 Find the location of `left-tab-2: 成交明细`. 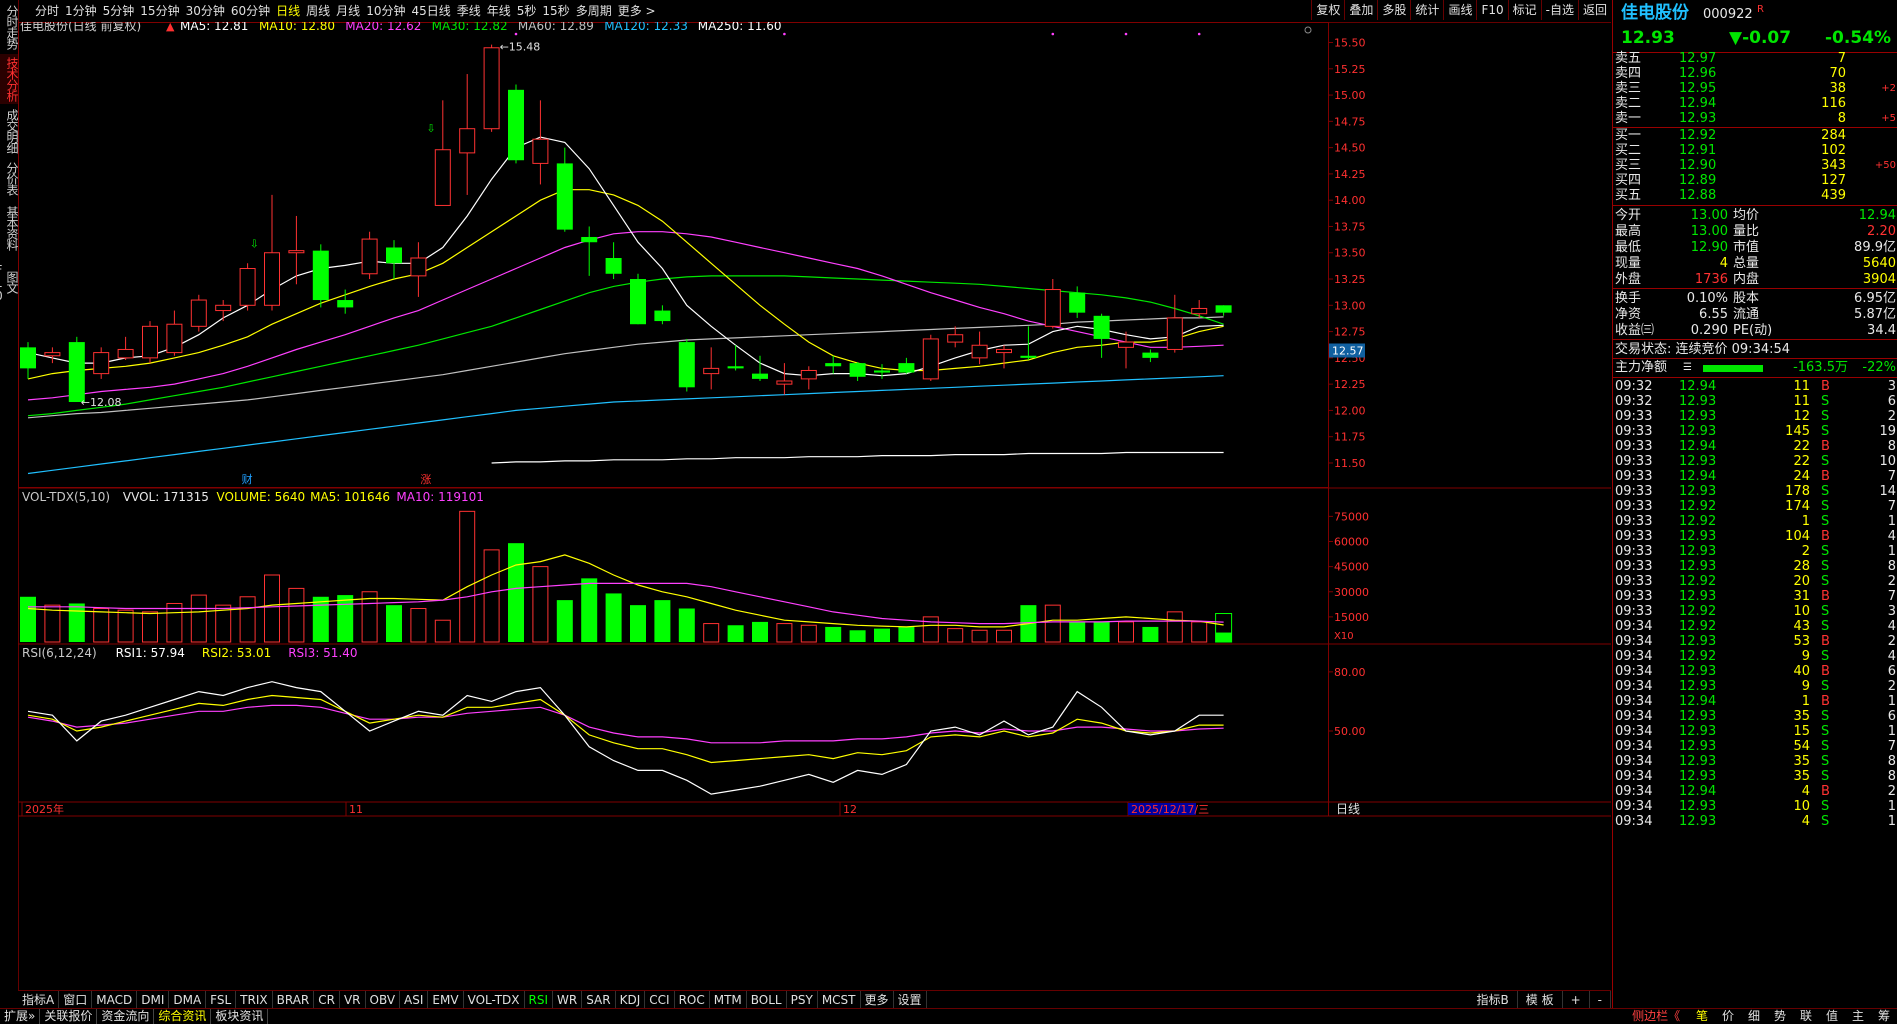

left-tab-2: 成交明细 is located at coordinates (9, 131).